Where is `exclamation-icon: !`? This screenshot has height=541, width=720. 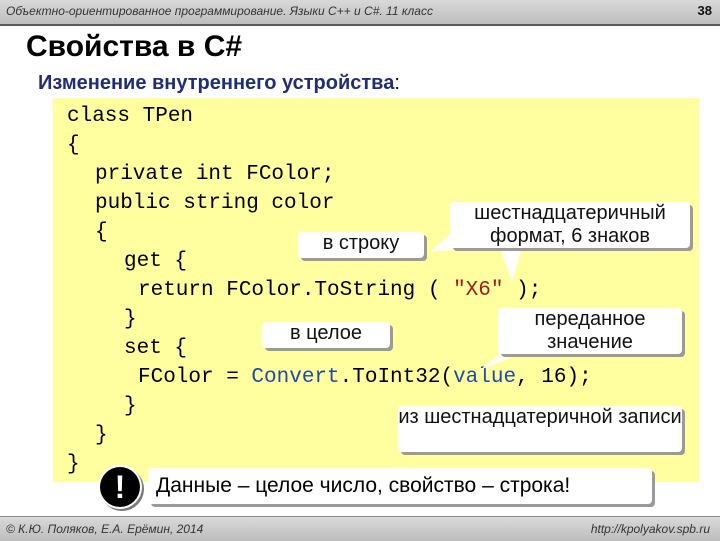 exclamation-icon: ! is located at coordinates (120, 487).